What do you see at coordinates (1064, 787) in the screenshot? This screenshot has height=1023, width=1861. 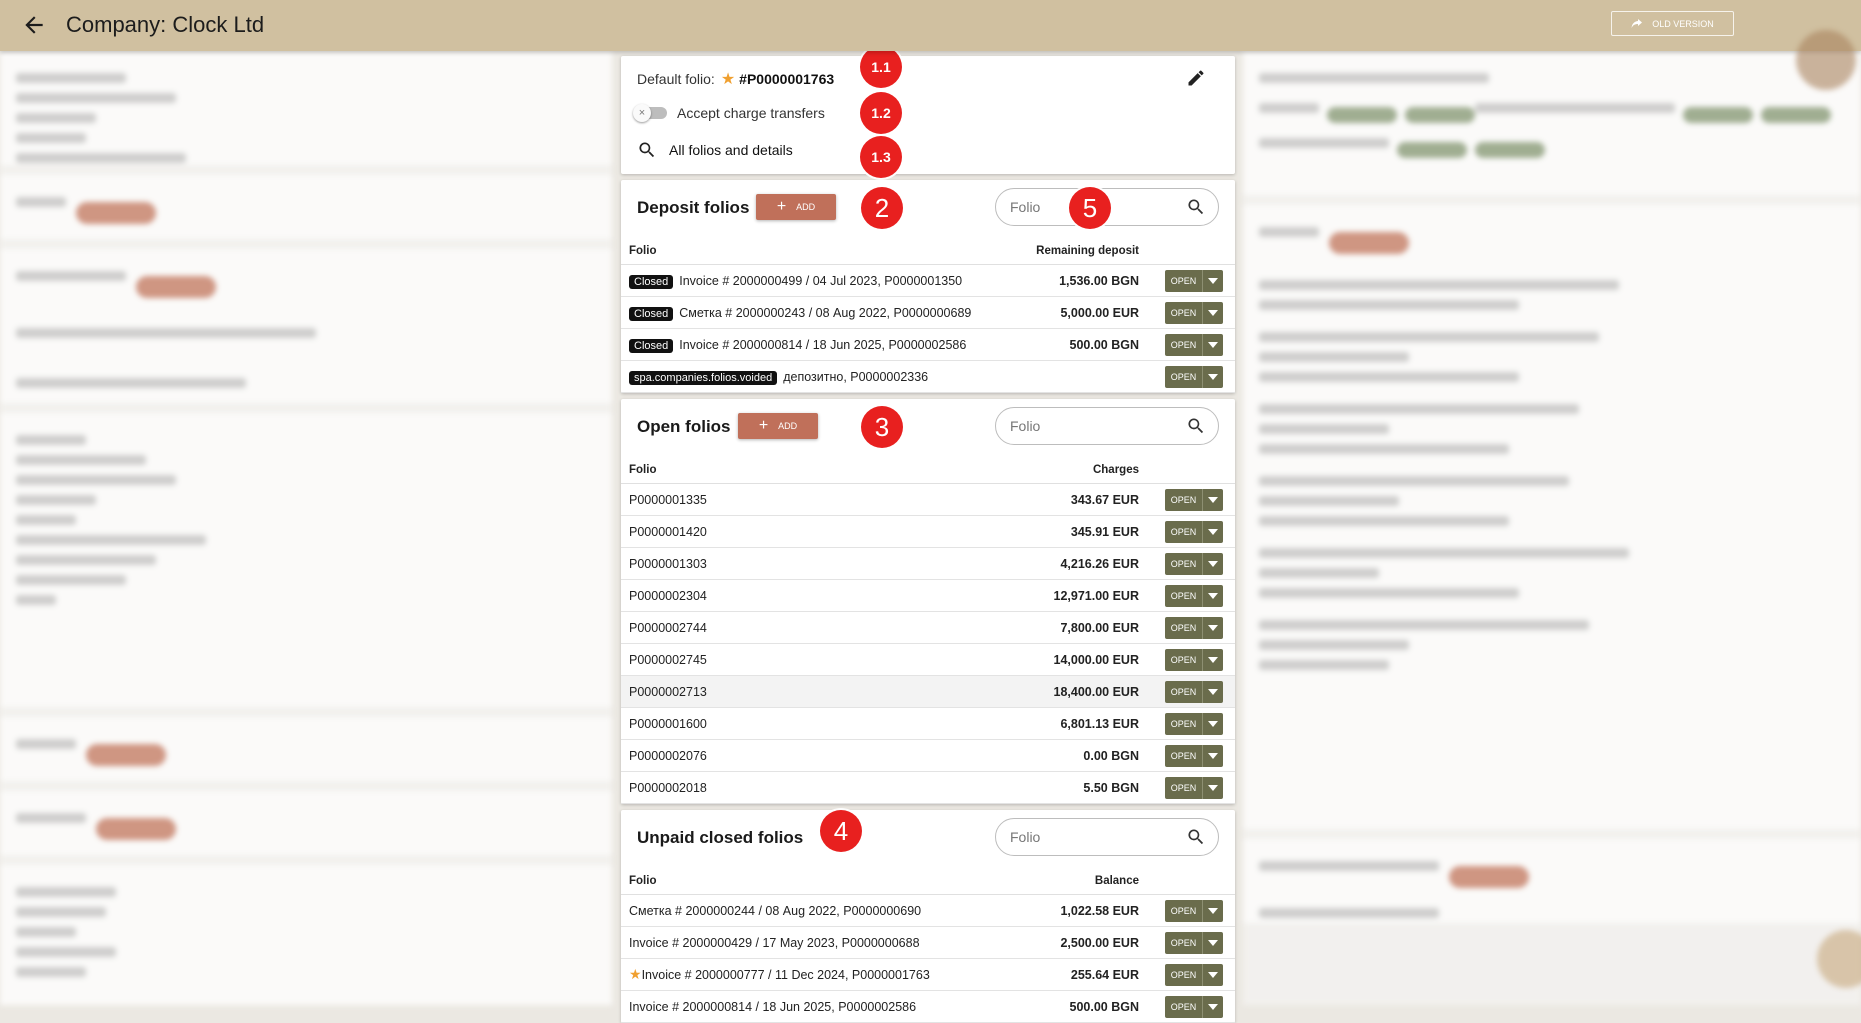 I see `folio-amount: 5.50 BGN` at bounding box center [1064, 787].